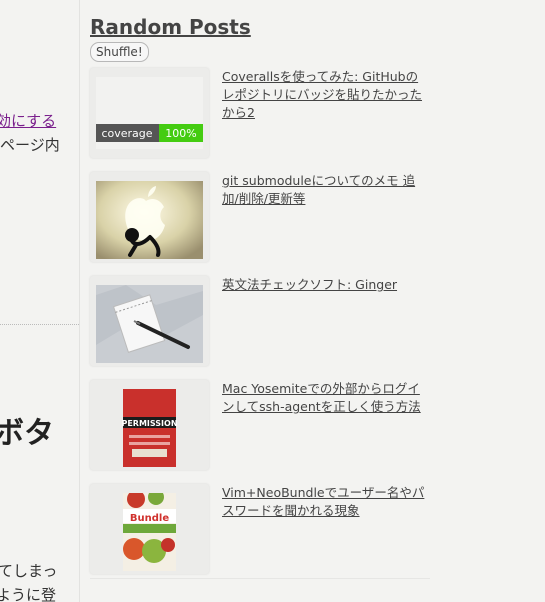 The width and height of the screenshot is (545, 602). Describe the element at coordinates (126, 133) in the screenshot. I see `badge-label-left: coverage` at that location.